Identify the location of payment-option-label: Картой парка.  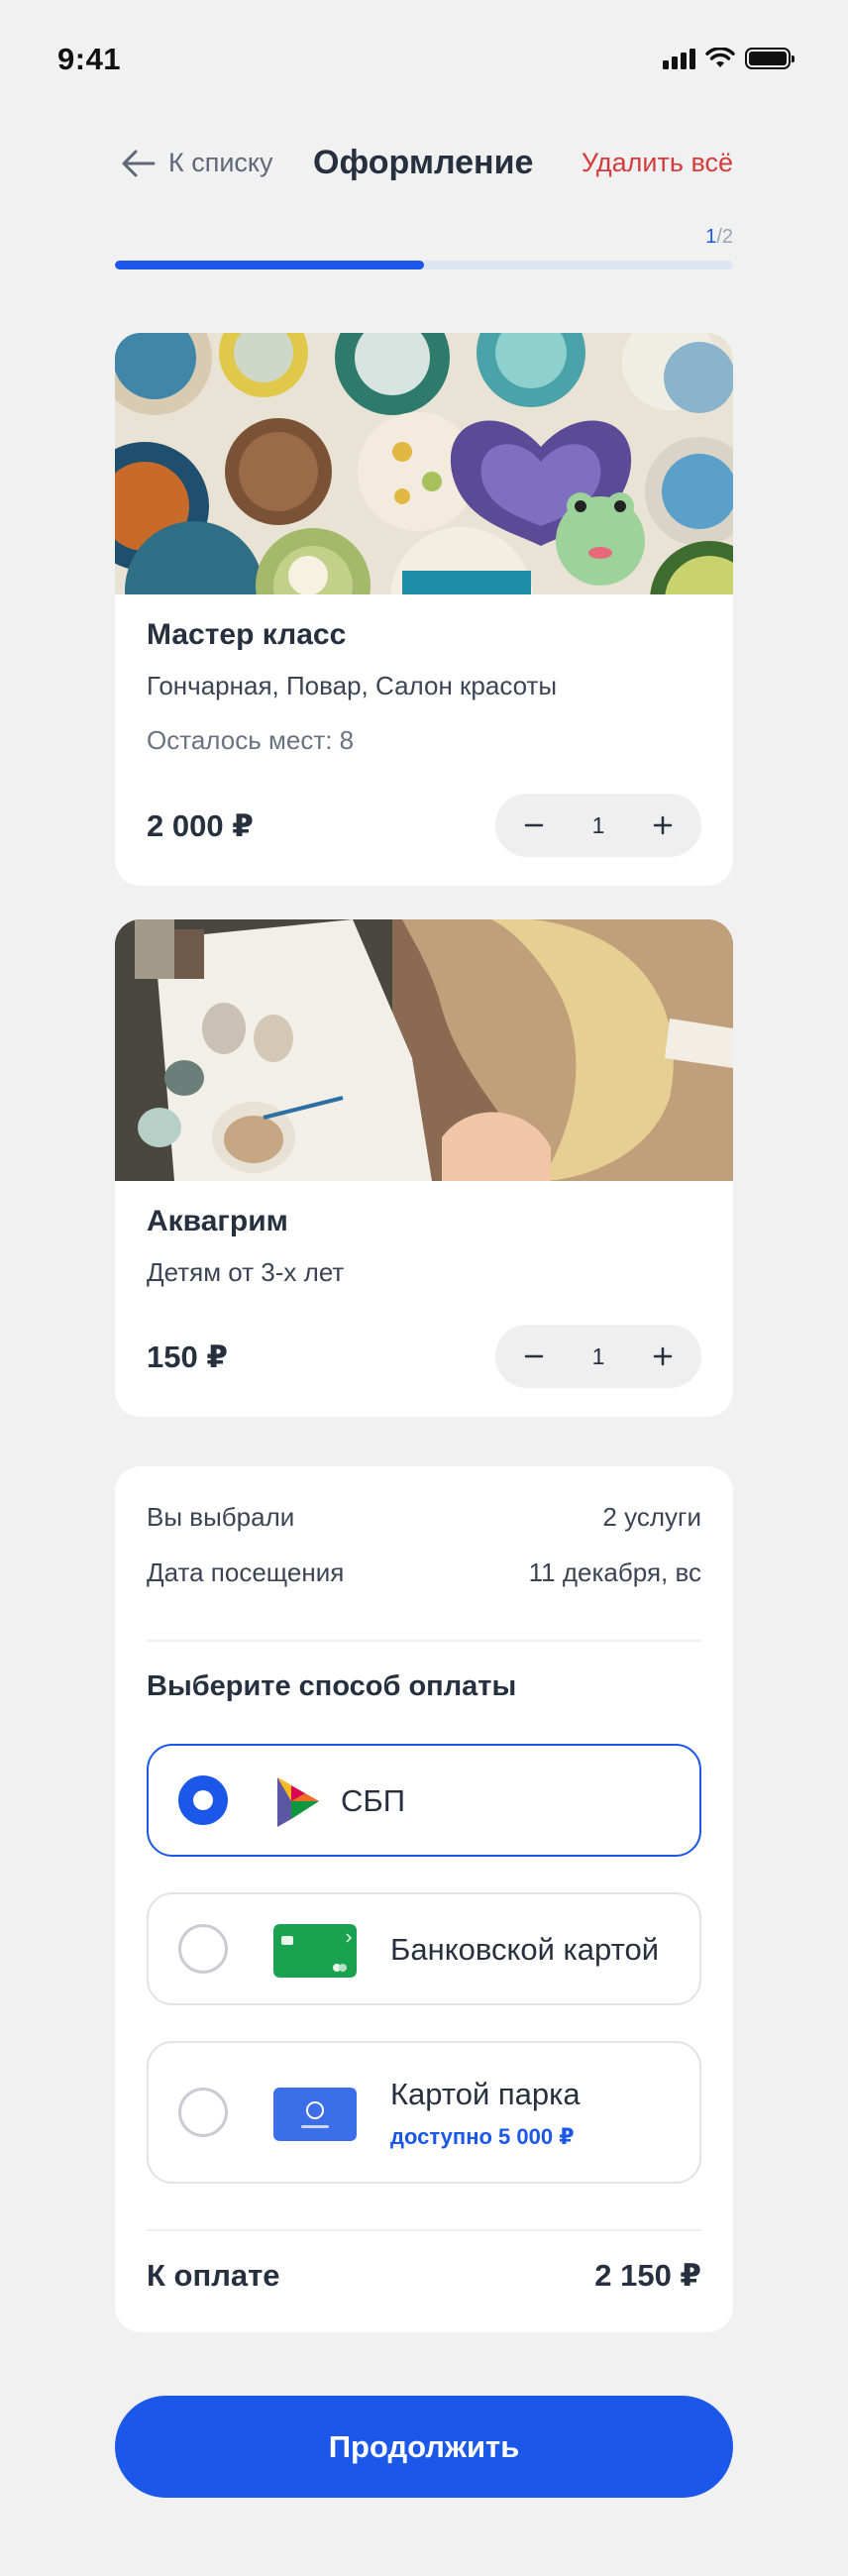
(486, 2094).